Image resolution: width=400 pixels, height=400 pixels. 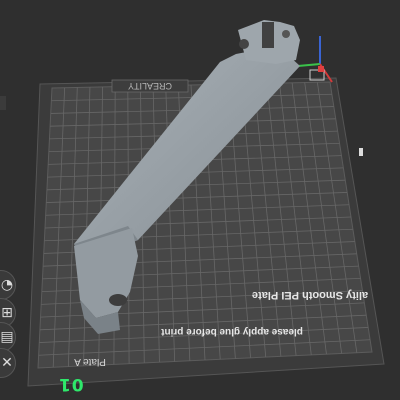 I want to click on surface-label: ality Smooth PEI Plate, so click(x=310, y=295).